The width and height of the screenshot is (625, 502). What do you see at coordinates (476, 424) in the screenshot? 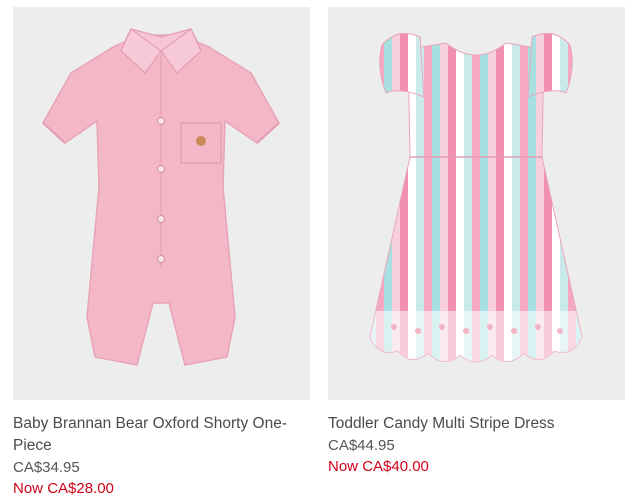
I see `product-title: Toddler Candy Multi Stripe Dress` at bounding box center [476, 424].